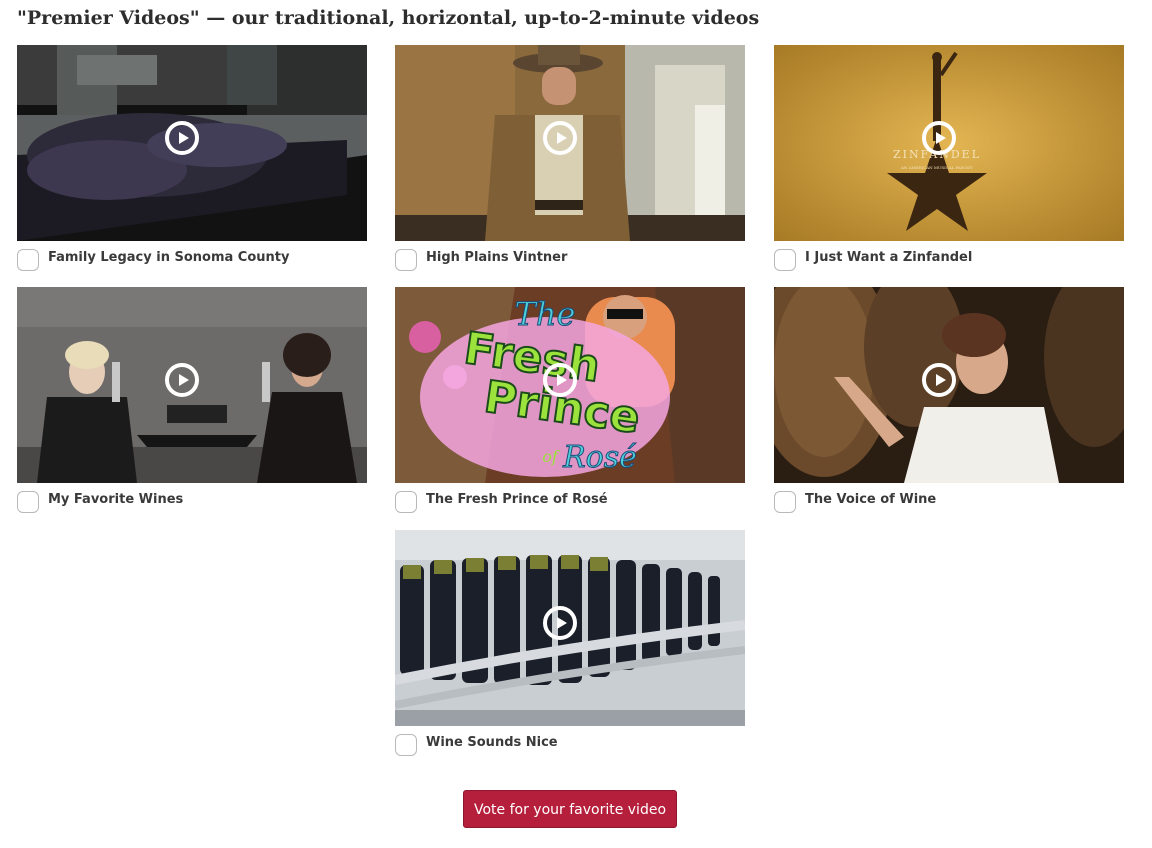 The width and height of the screenshot is (1152, 848). What do you see at coordinates (889, 257) in the screenshot?
I see `video-title: I Just Want a Zinfandel` at bounding box center [889, 257].